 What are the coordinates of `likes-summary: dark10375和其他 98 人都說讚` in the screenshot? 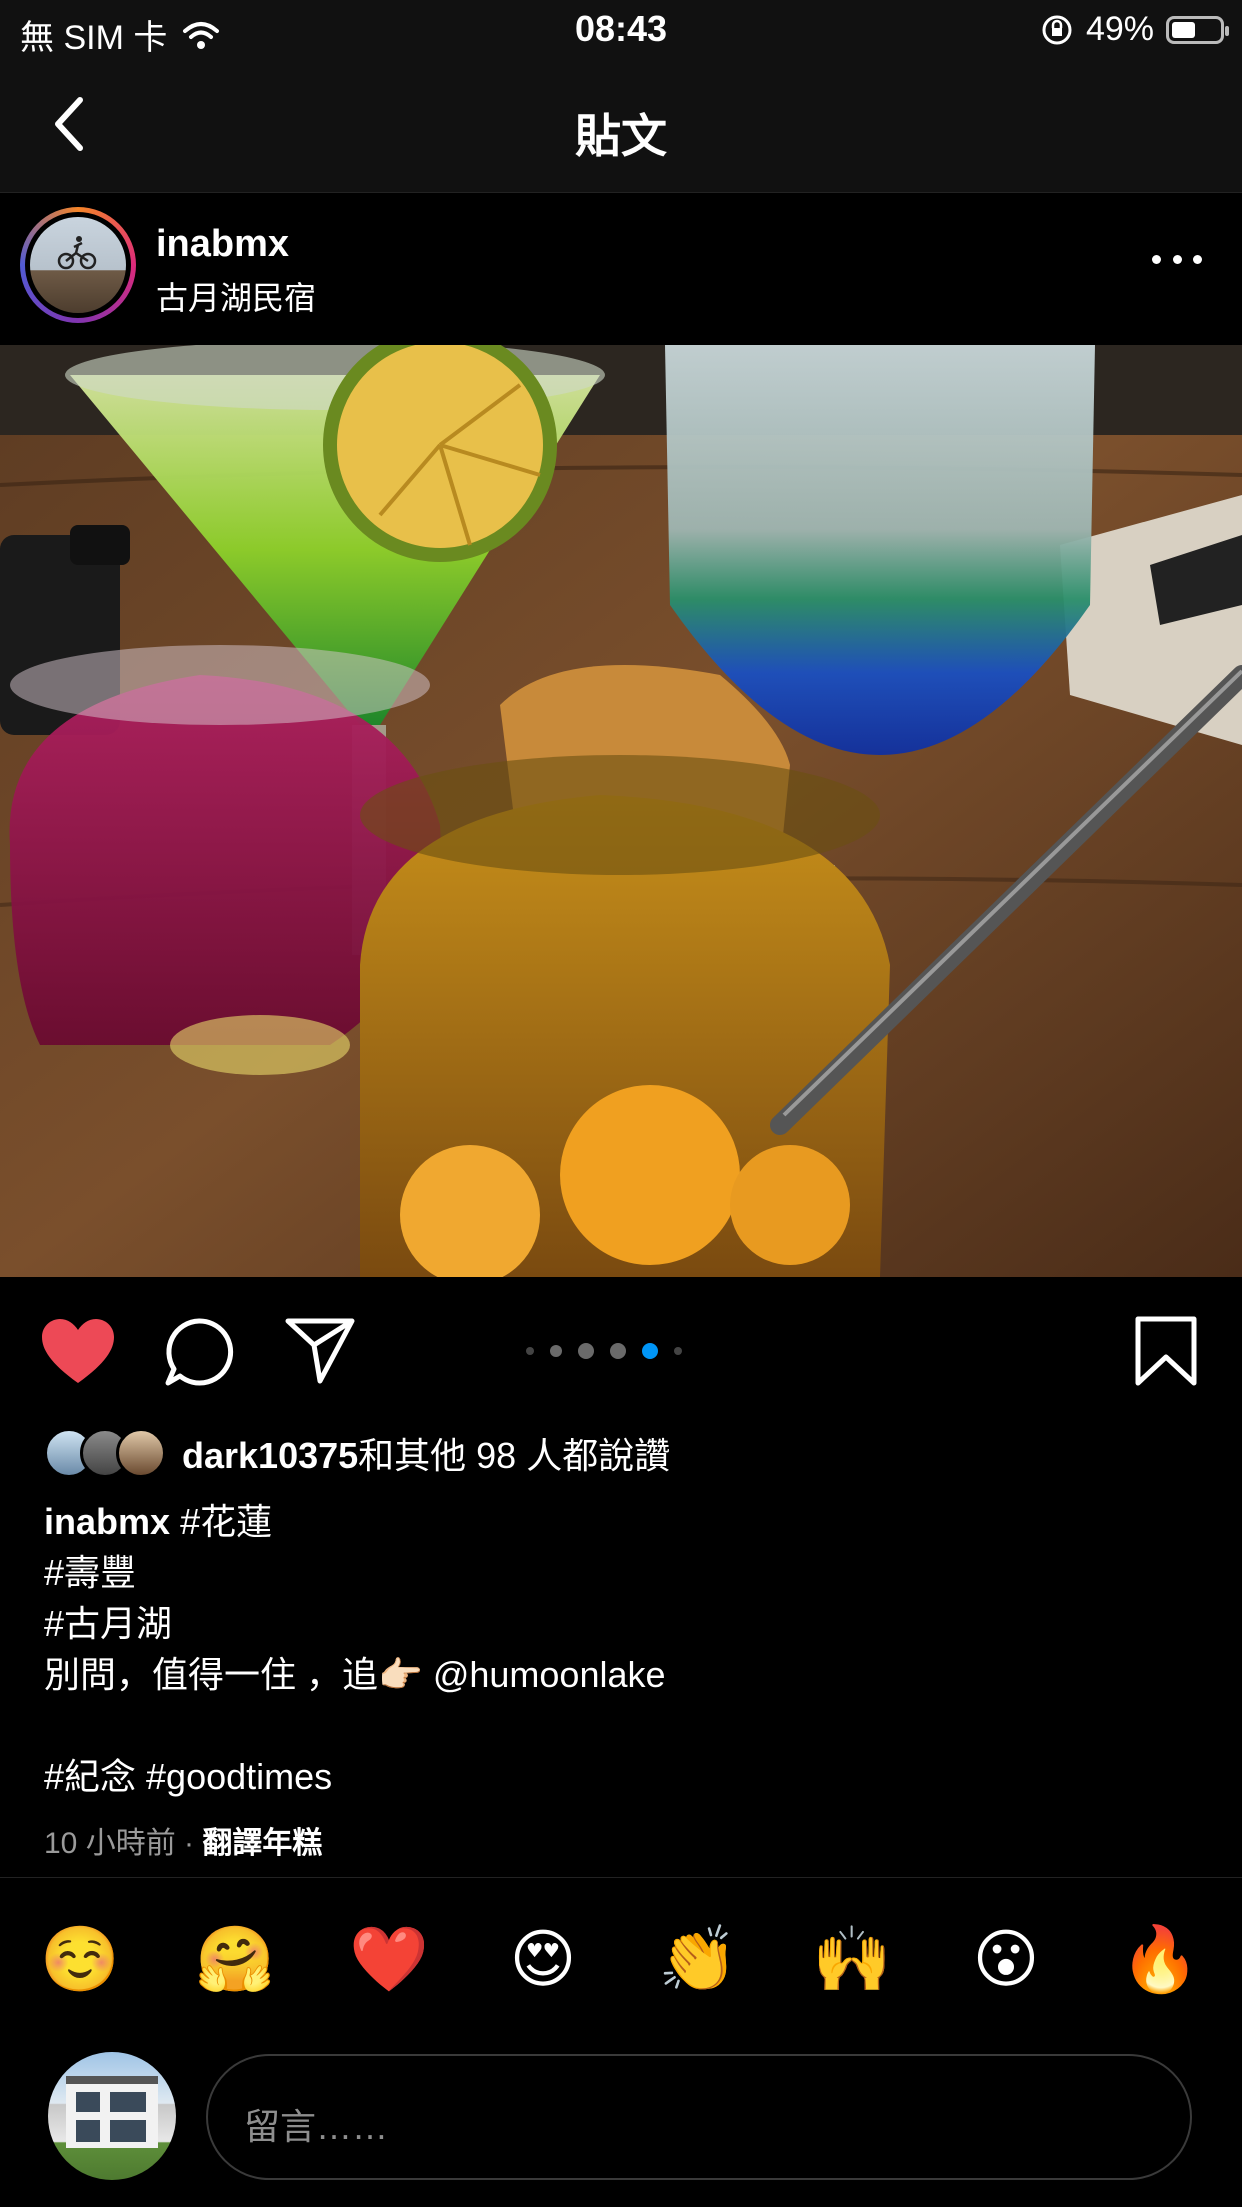 It's located at (357, 1453).